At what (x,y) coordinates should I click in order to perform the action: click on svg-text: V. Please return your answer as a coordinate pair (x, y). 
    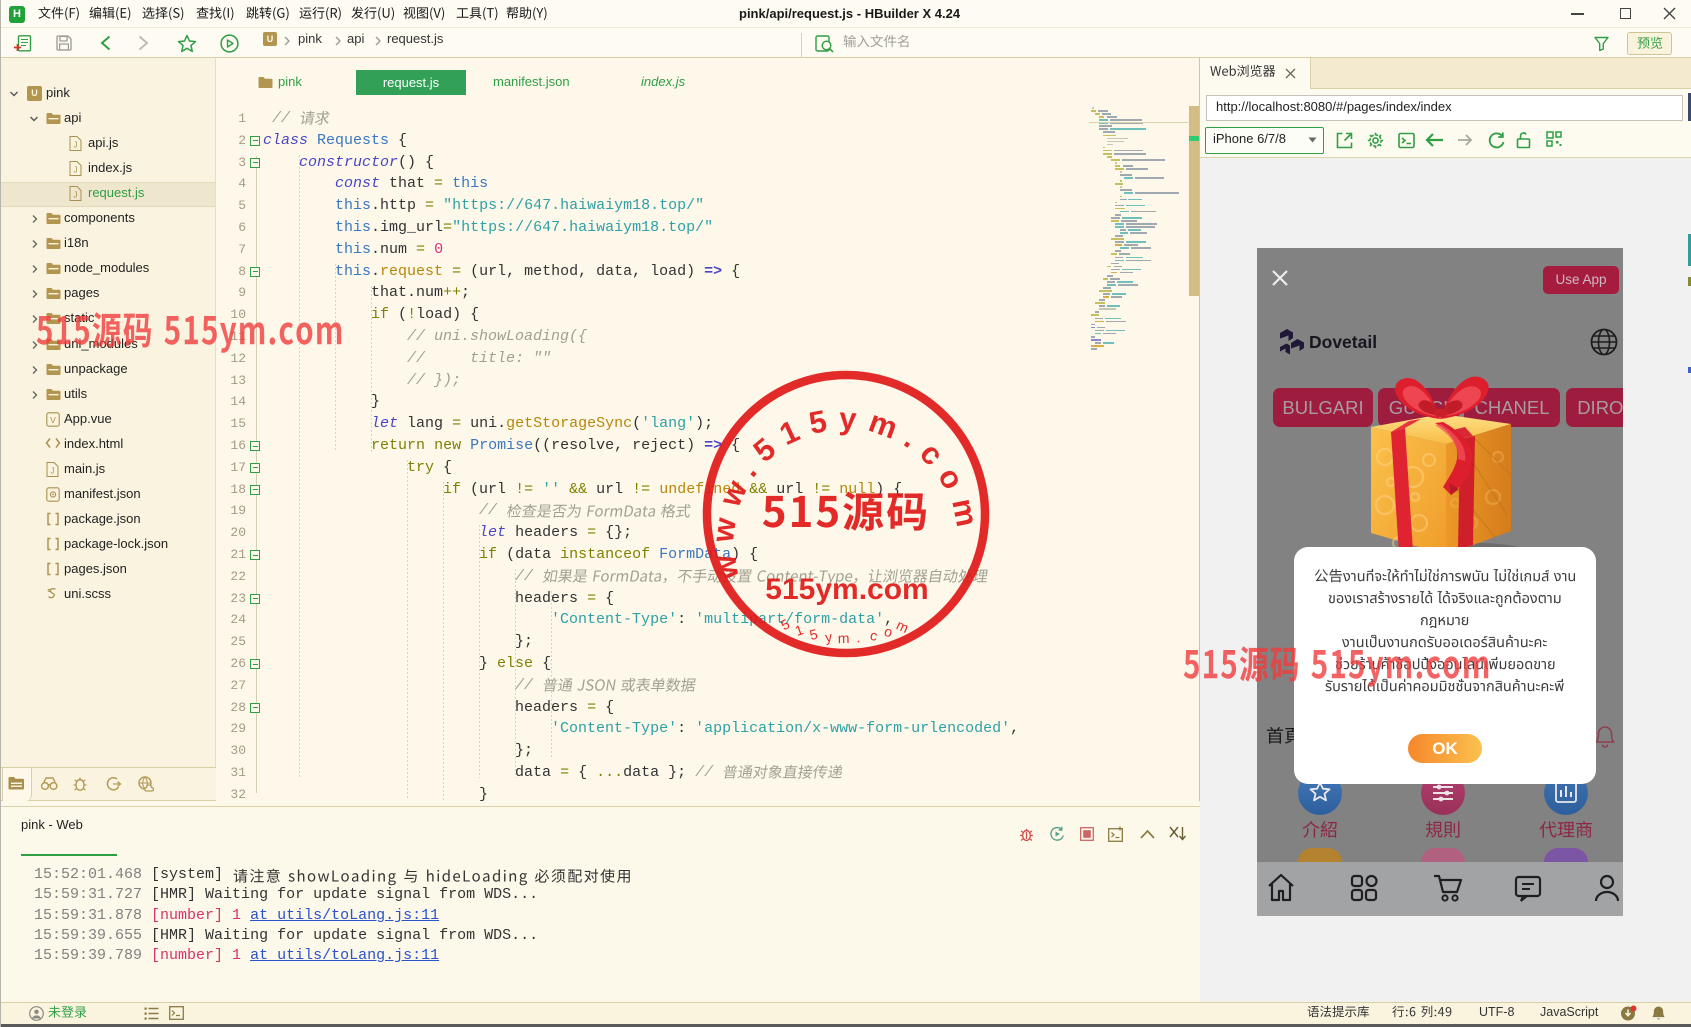
    Looking at the image, I should click on (53, 420).